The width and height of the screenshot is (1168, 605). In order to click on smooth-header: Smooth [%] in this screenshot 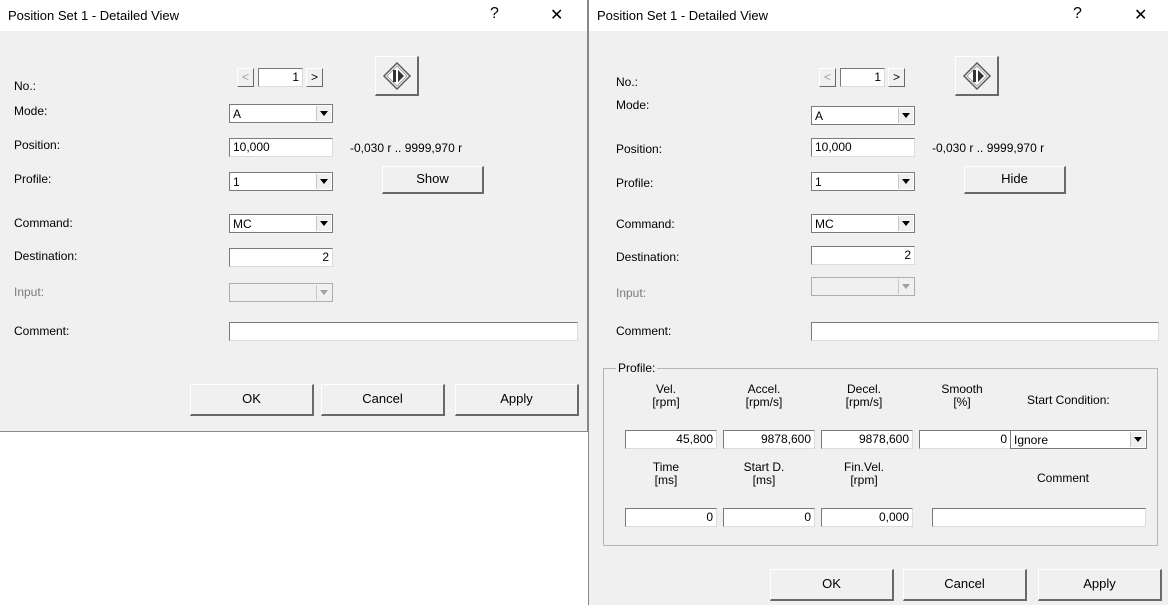, I will do `click(962, 396)`.